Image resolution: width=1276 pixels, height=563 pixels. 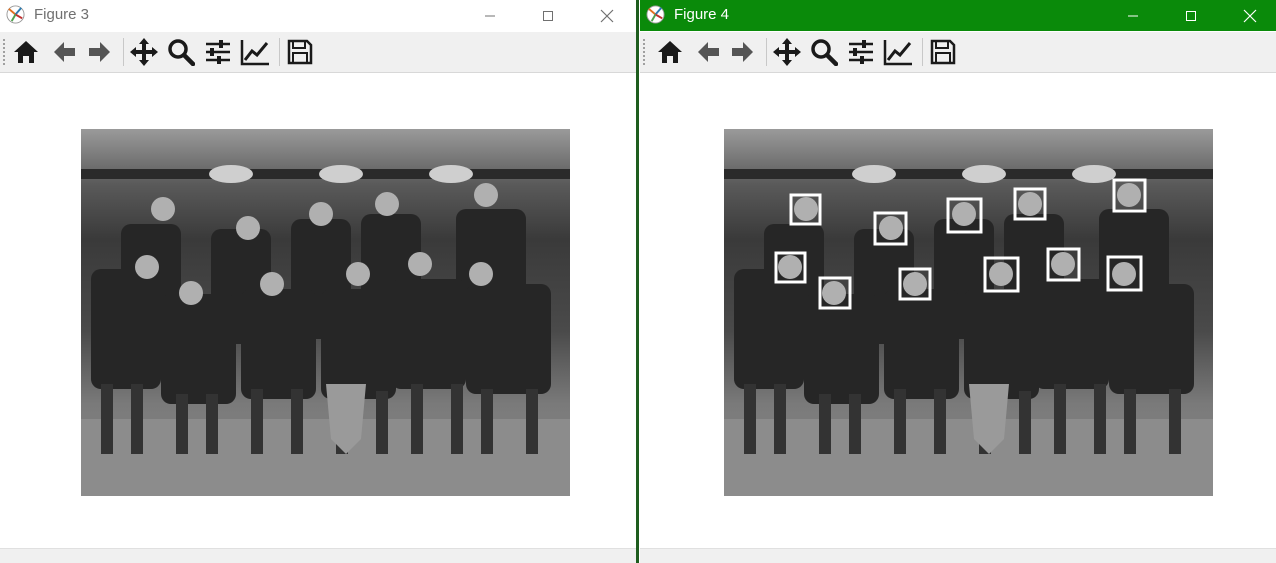 What do you see at coordinates (702, 14) in the screenshot?
I see `window-title: Figure 4` at bounding box center [702, 14].